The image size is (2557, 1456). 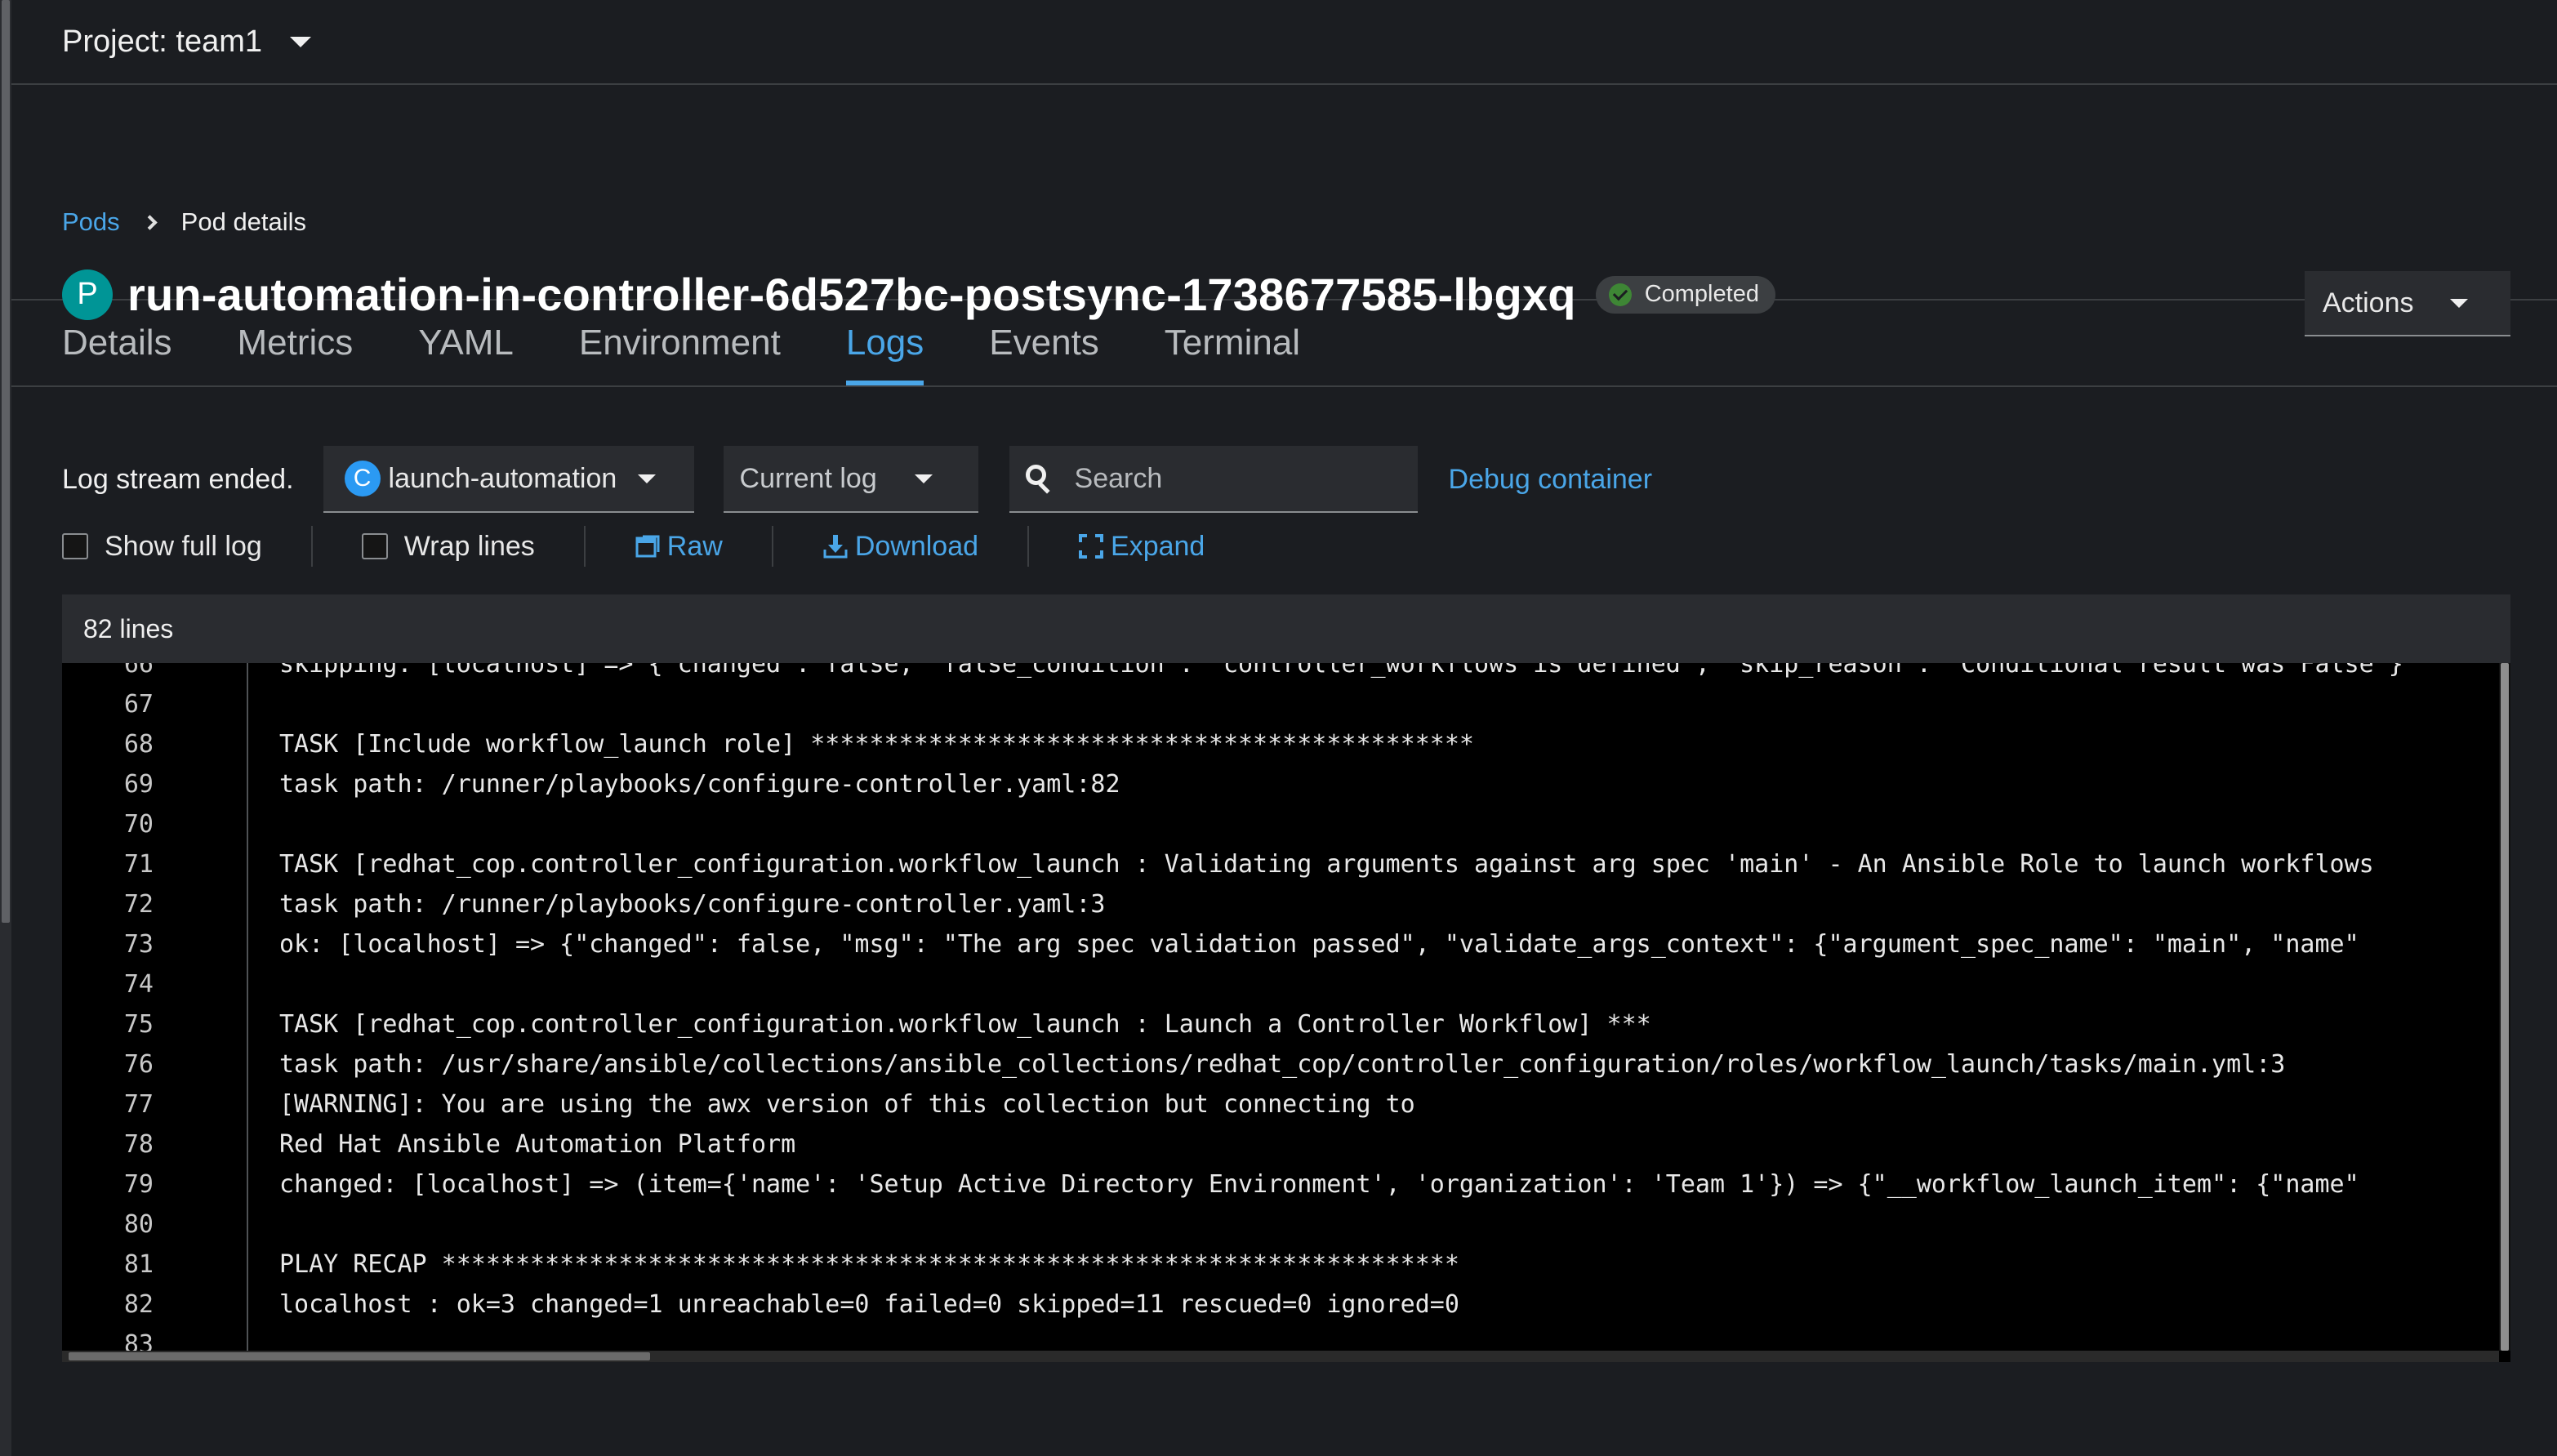 I want to click on actions-label: Actions, so click(x=2368, y=303).